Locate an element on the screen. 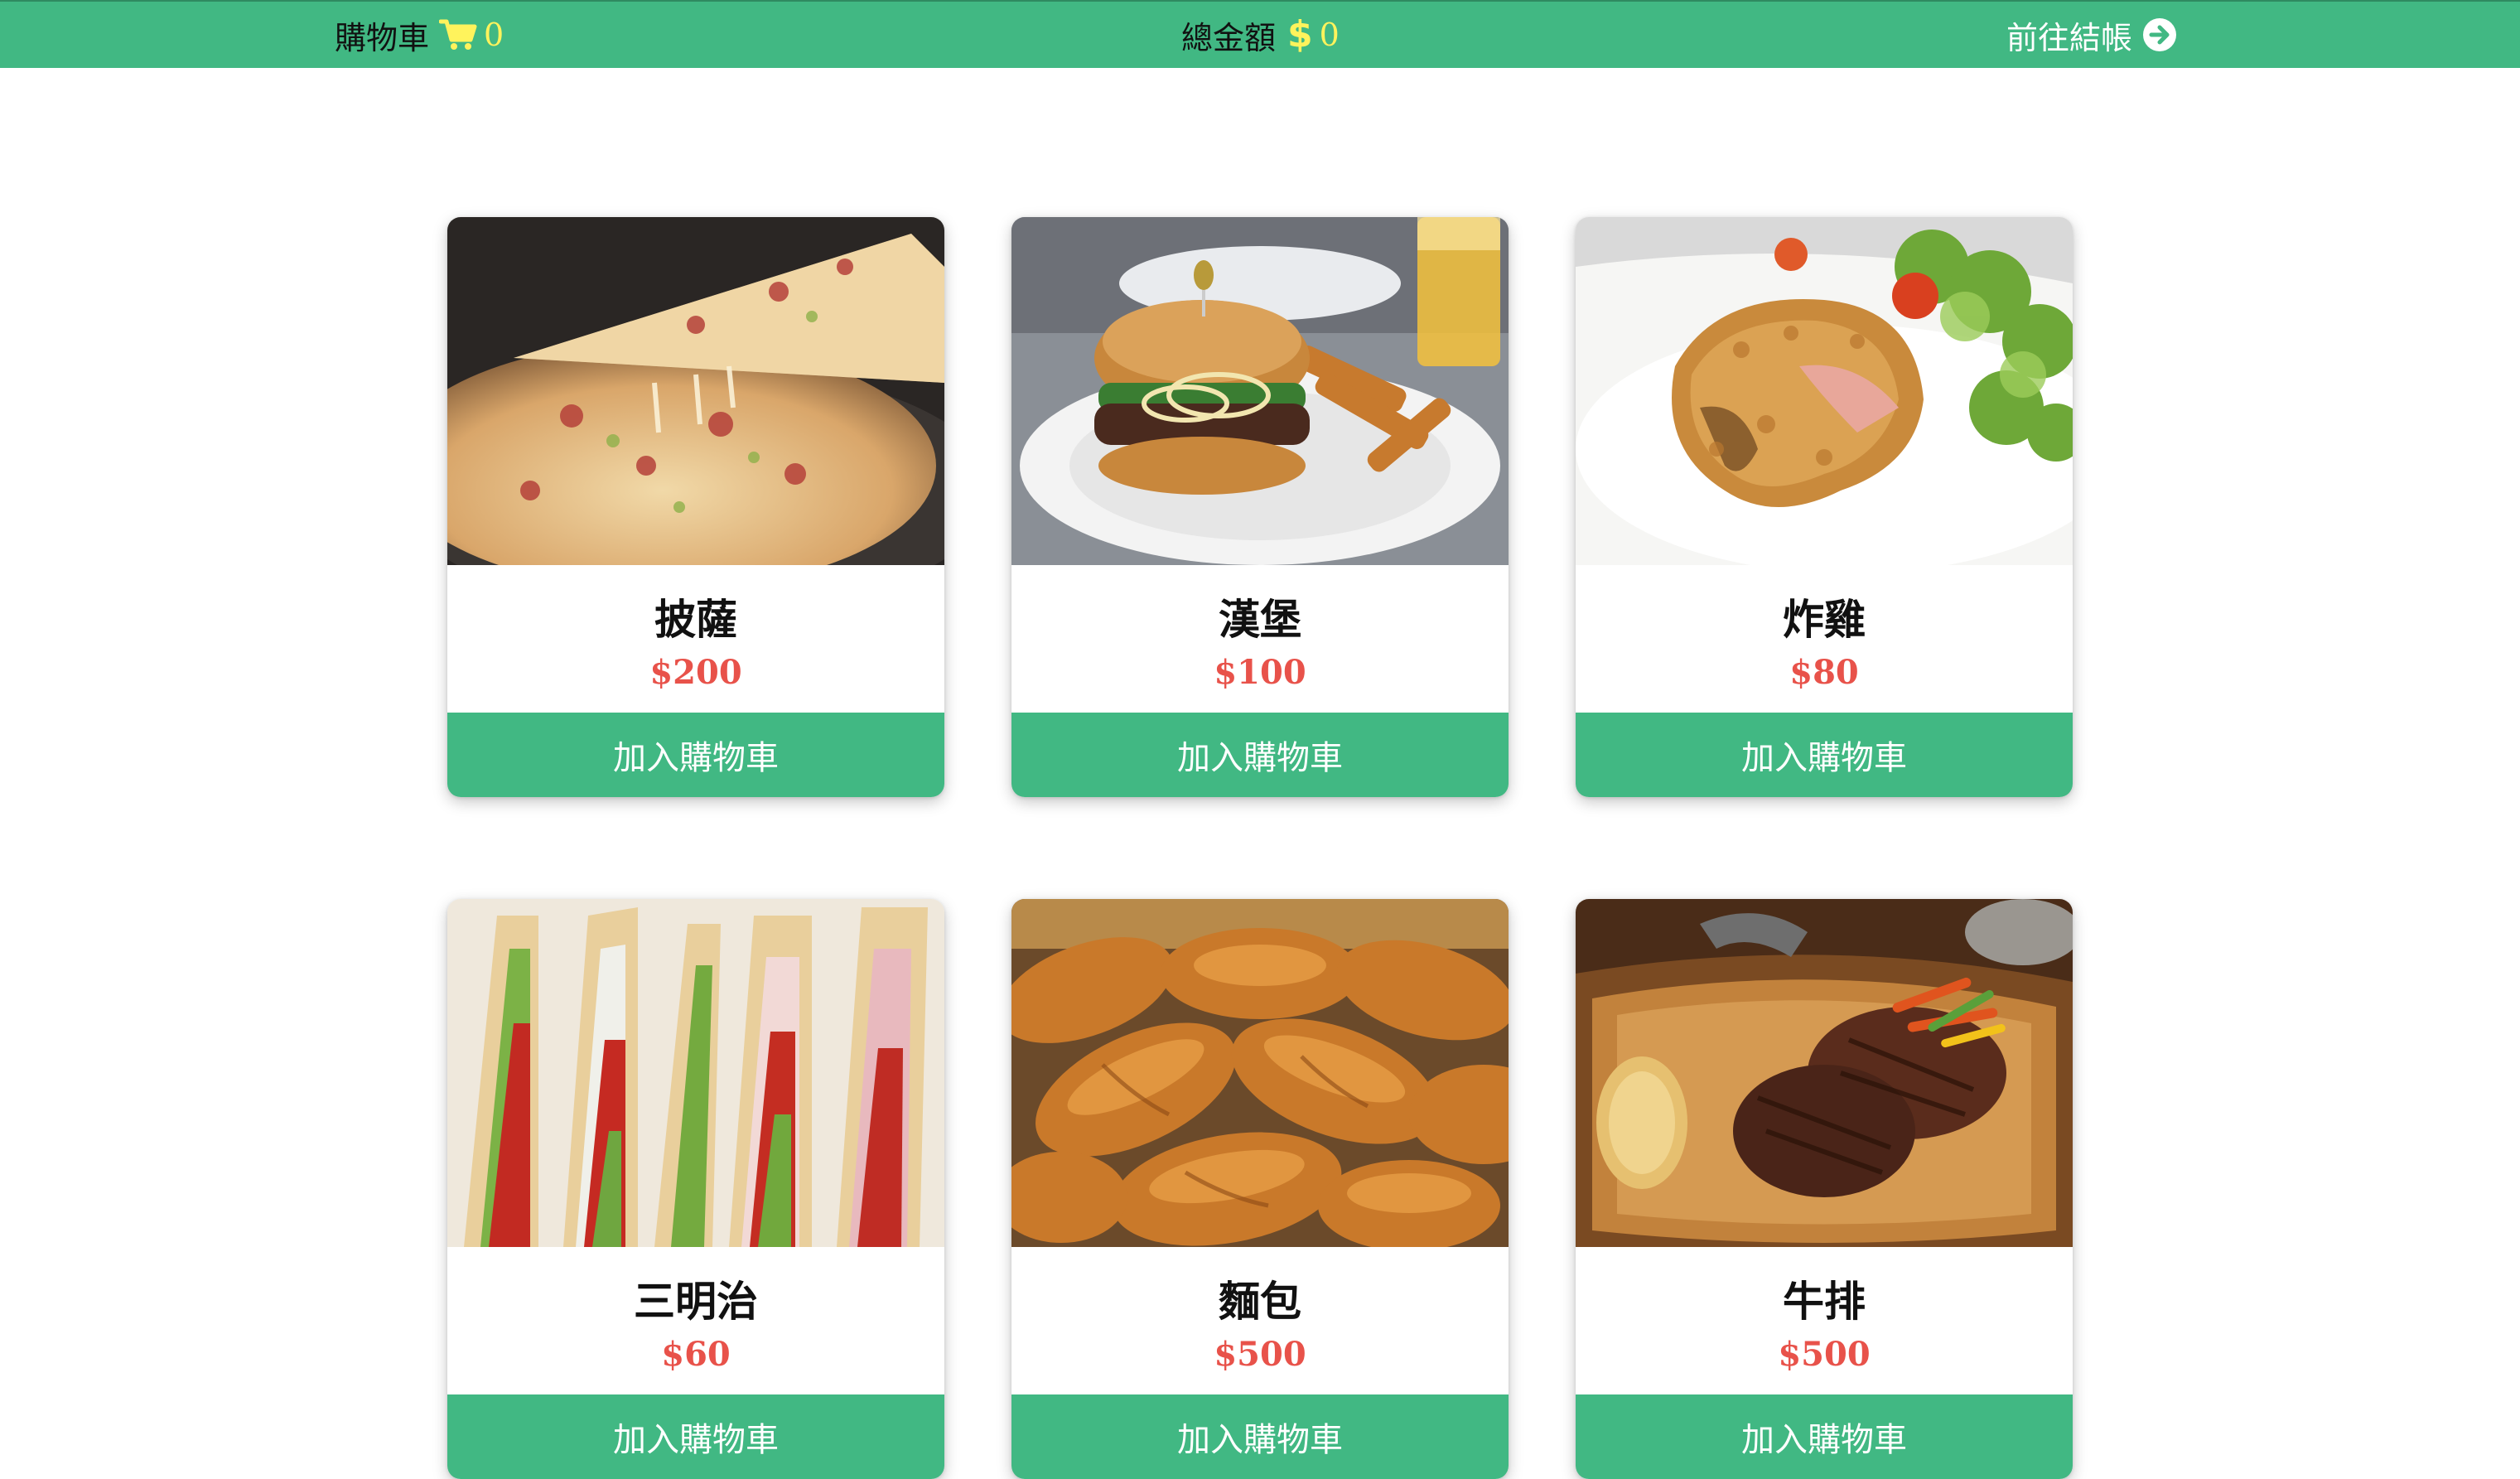 The image size is (2520, 1479). product-card: 漢堡 $100 加入購物車 is located at coordinates (1260, 507).